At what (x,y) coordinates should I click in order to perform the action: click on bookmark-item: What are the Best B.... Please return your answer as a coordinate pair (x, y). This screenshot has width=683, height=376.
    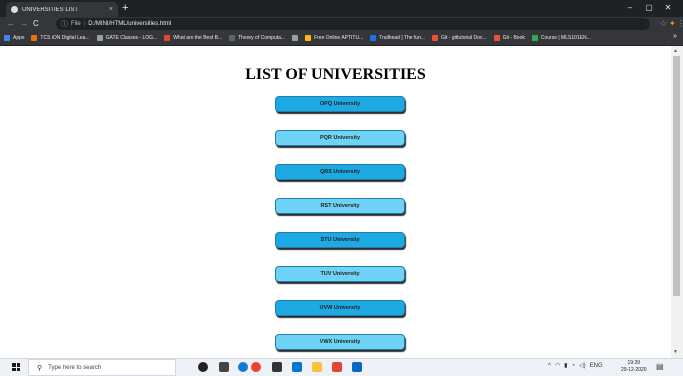
    Looking at the image, I should click on (193, 38).